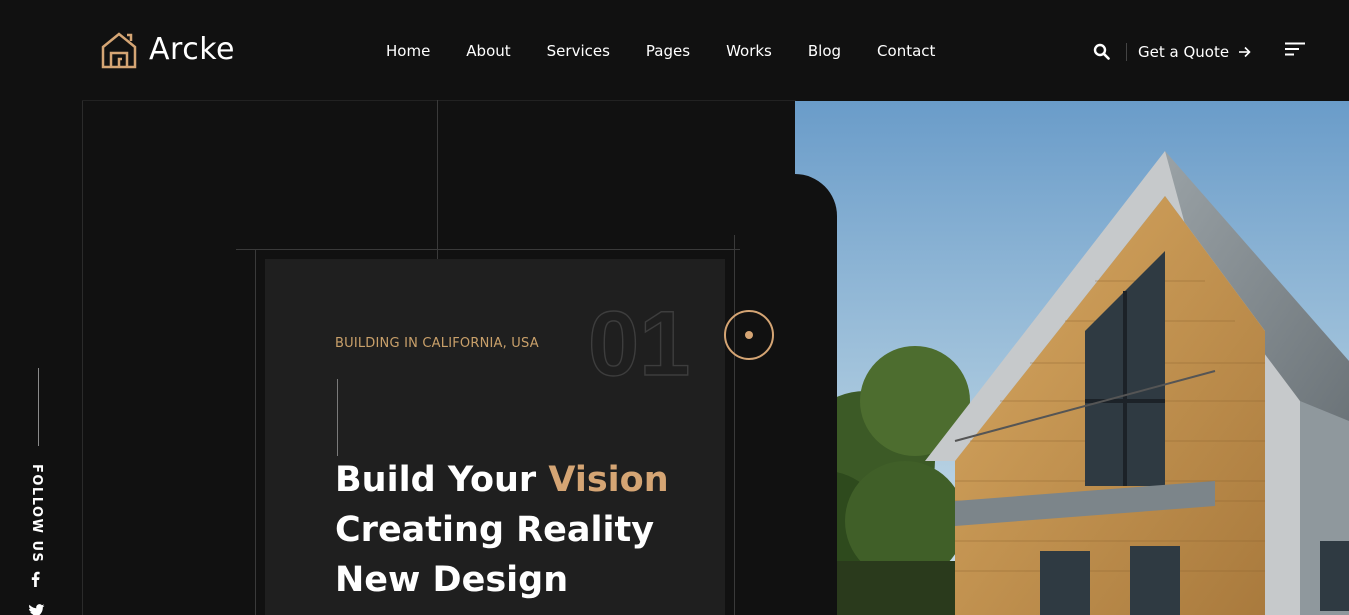 The width and height of the screenshot is (1349, 615). I want to click on slide-number: 01, so click(639, 339).